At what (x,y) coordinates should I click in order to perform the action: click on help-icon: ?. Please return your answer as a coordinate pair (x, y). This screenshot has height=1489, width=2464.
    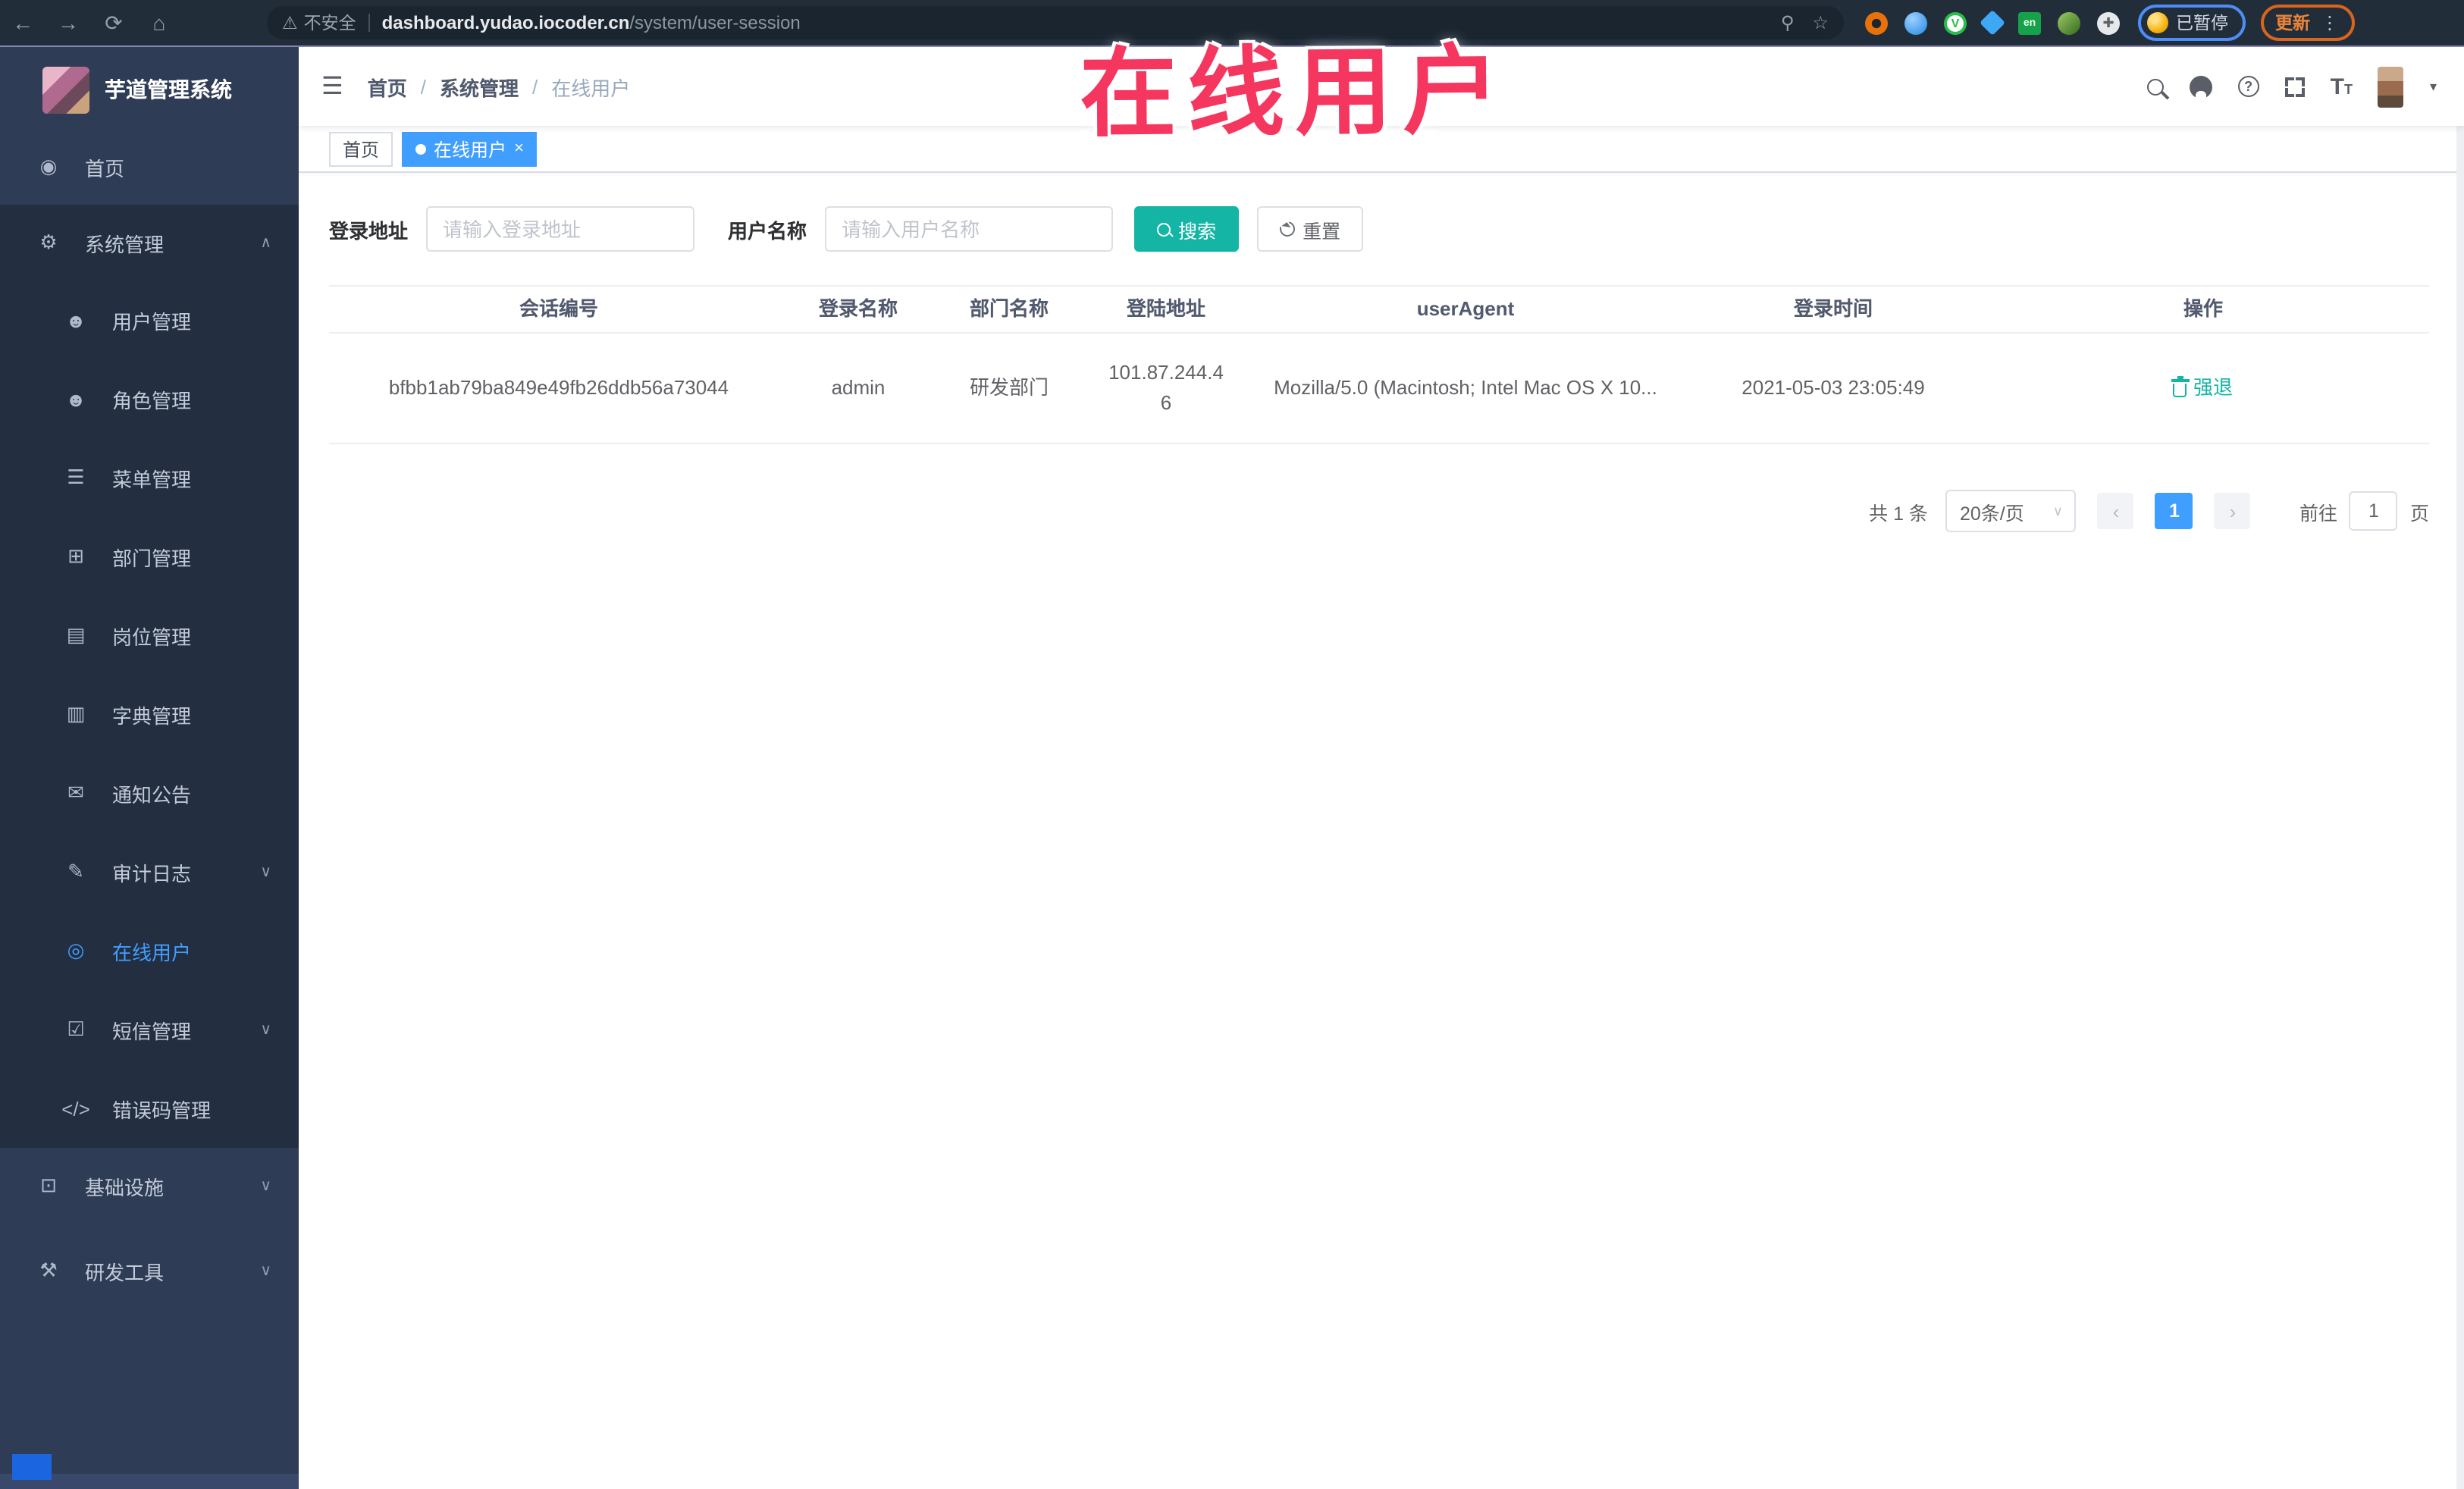
    Looking at the image, I should click on (2248, 86).